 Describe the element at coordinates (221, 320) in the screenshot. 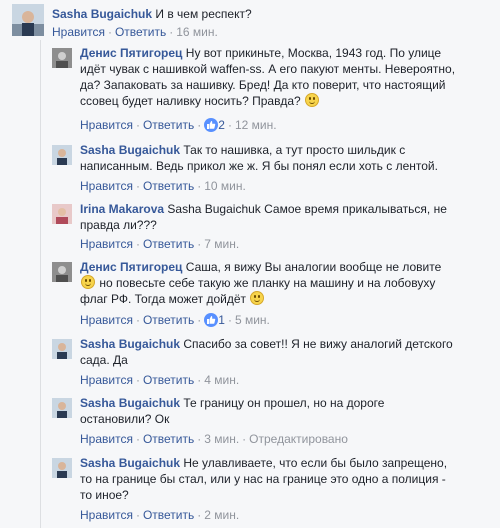

I see `like-count: 1` at that location.